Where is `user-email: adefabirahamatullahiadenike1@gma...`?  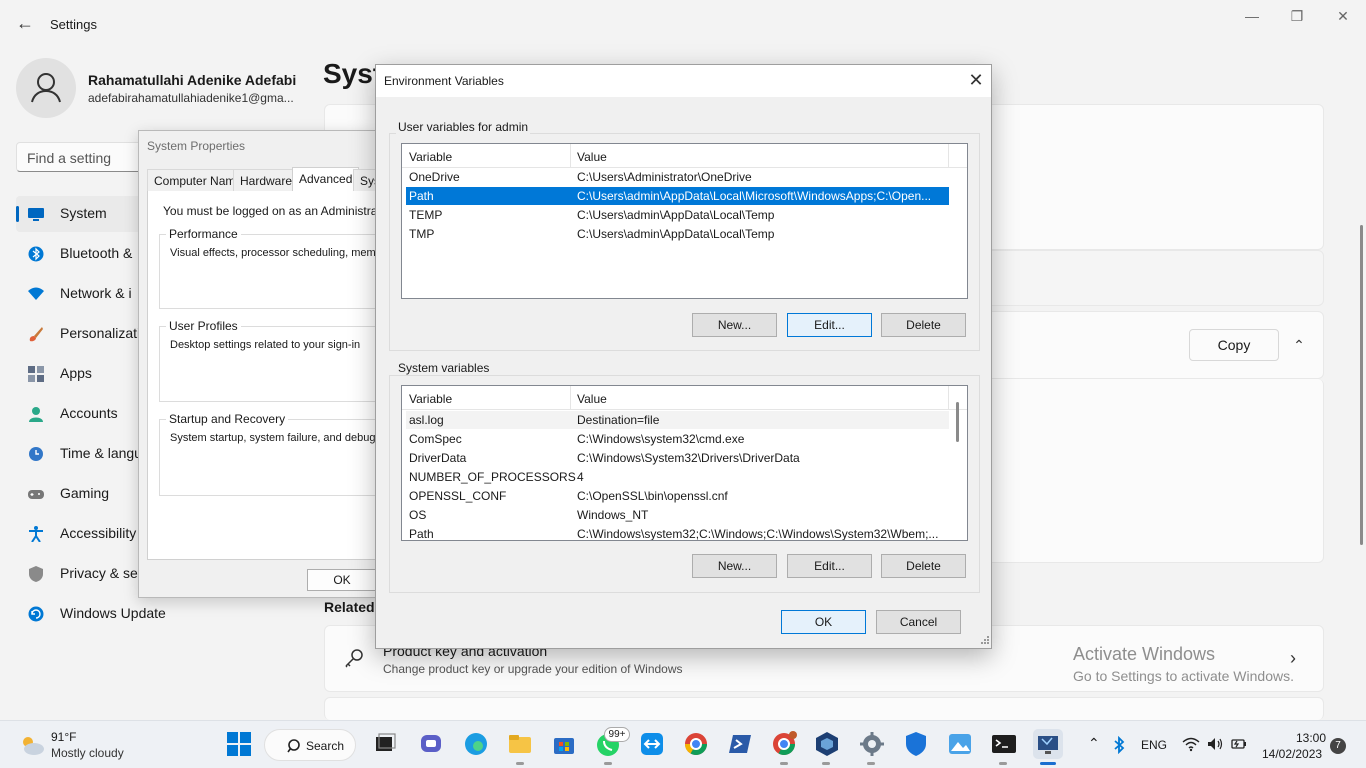
user-email: adefabirahamatullahiadenike1@gma... is located at coordinates (191, 98).